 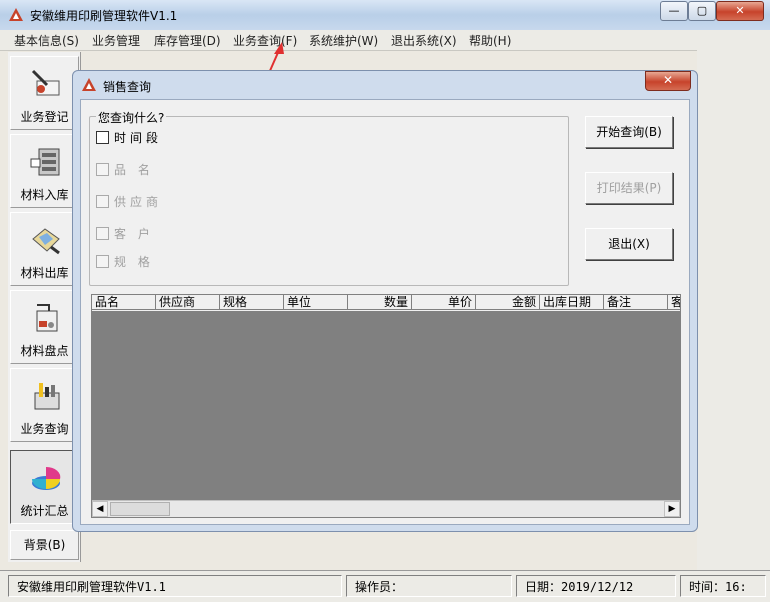 What do you see at coordinates (343, 40) in the screenshot?
I see `menu-system: 系统维护(W)` at bounding box center [343, 40].